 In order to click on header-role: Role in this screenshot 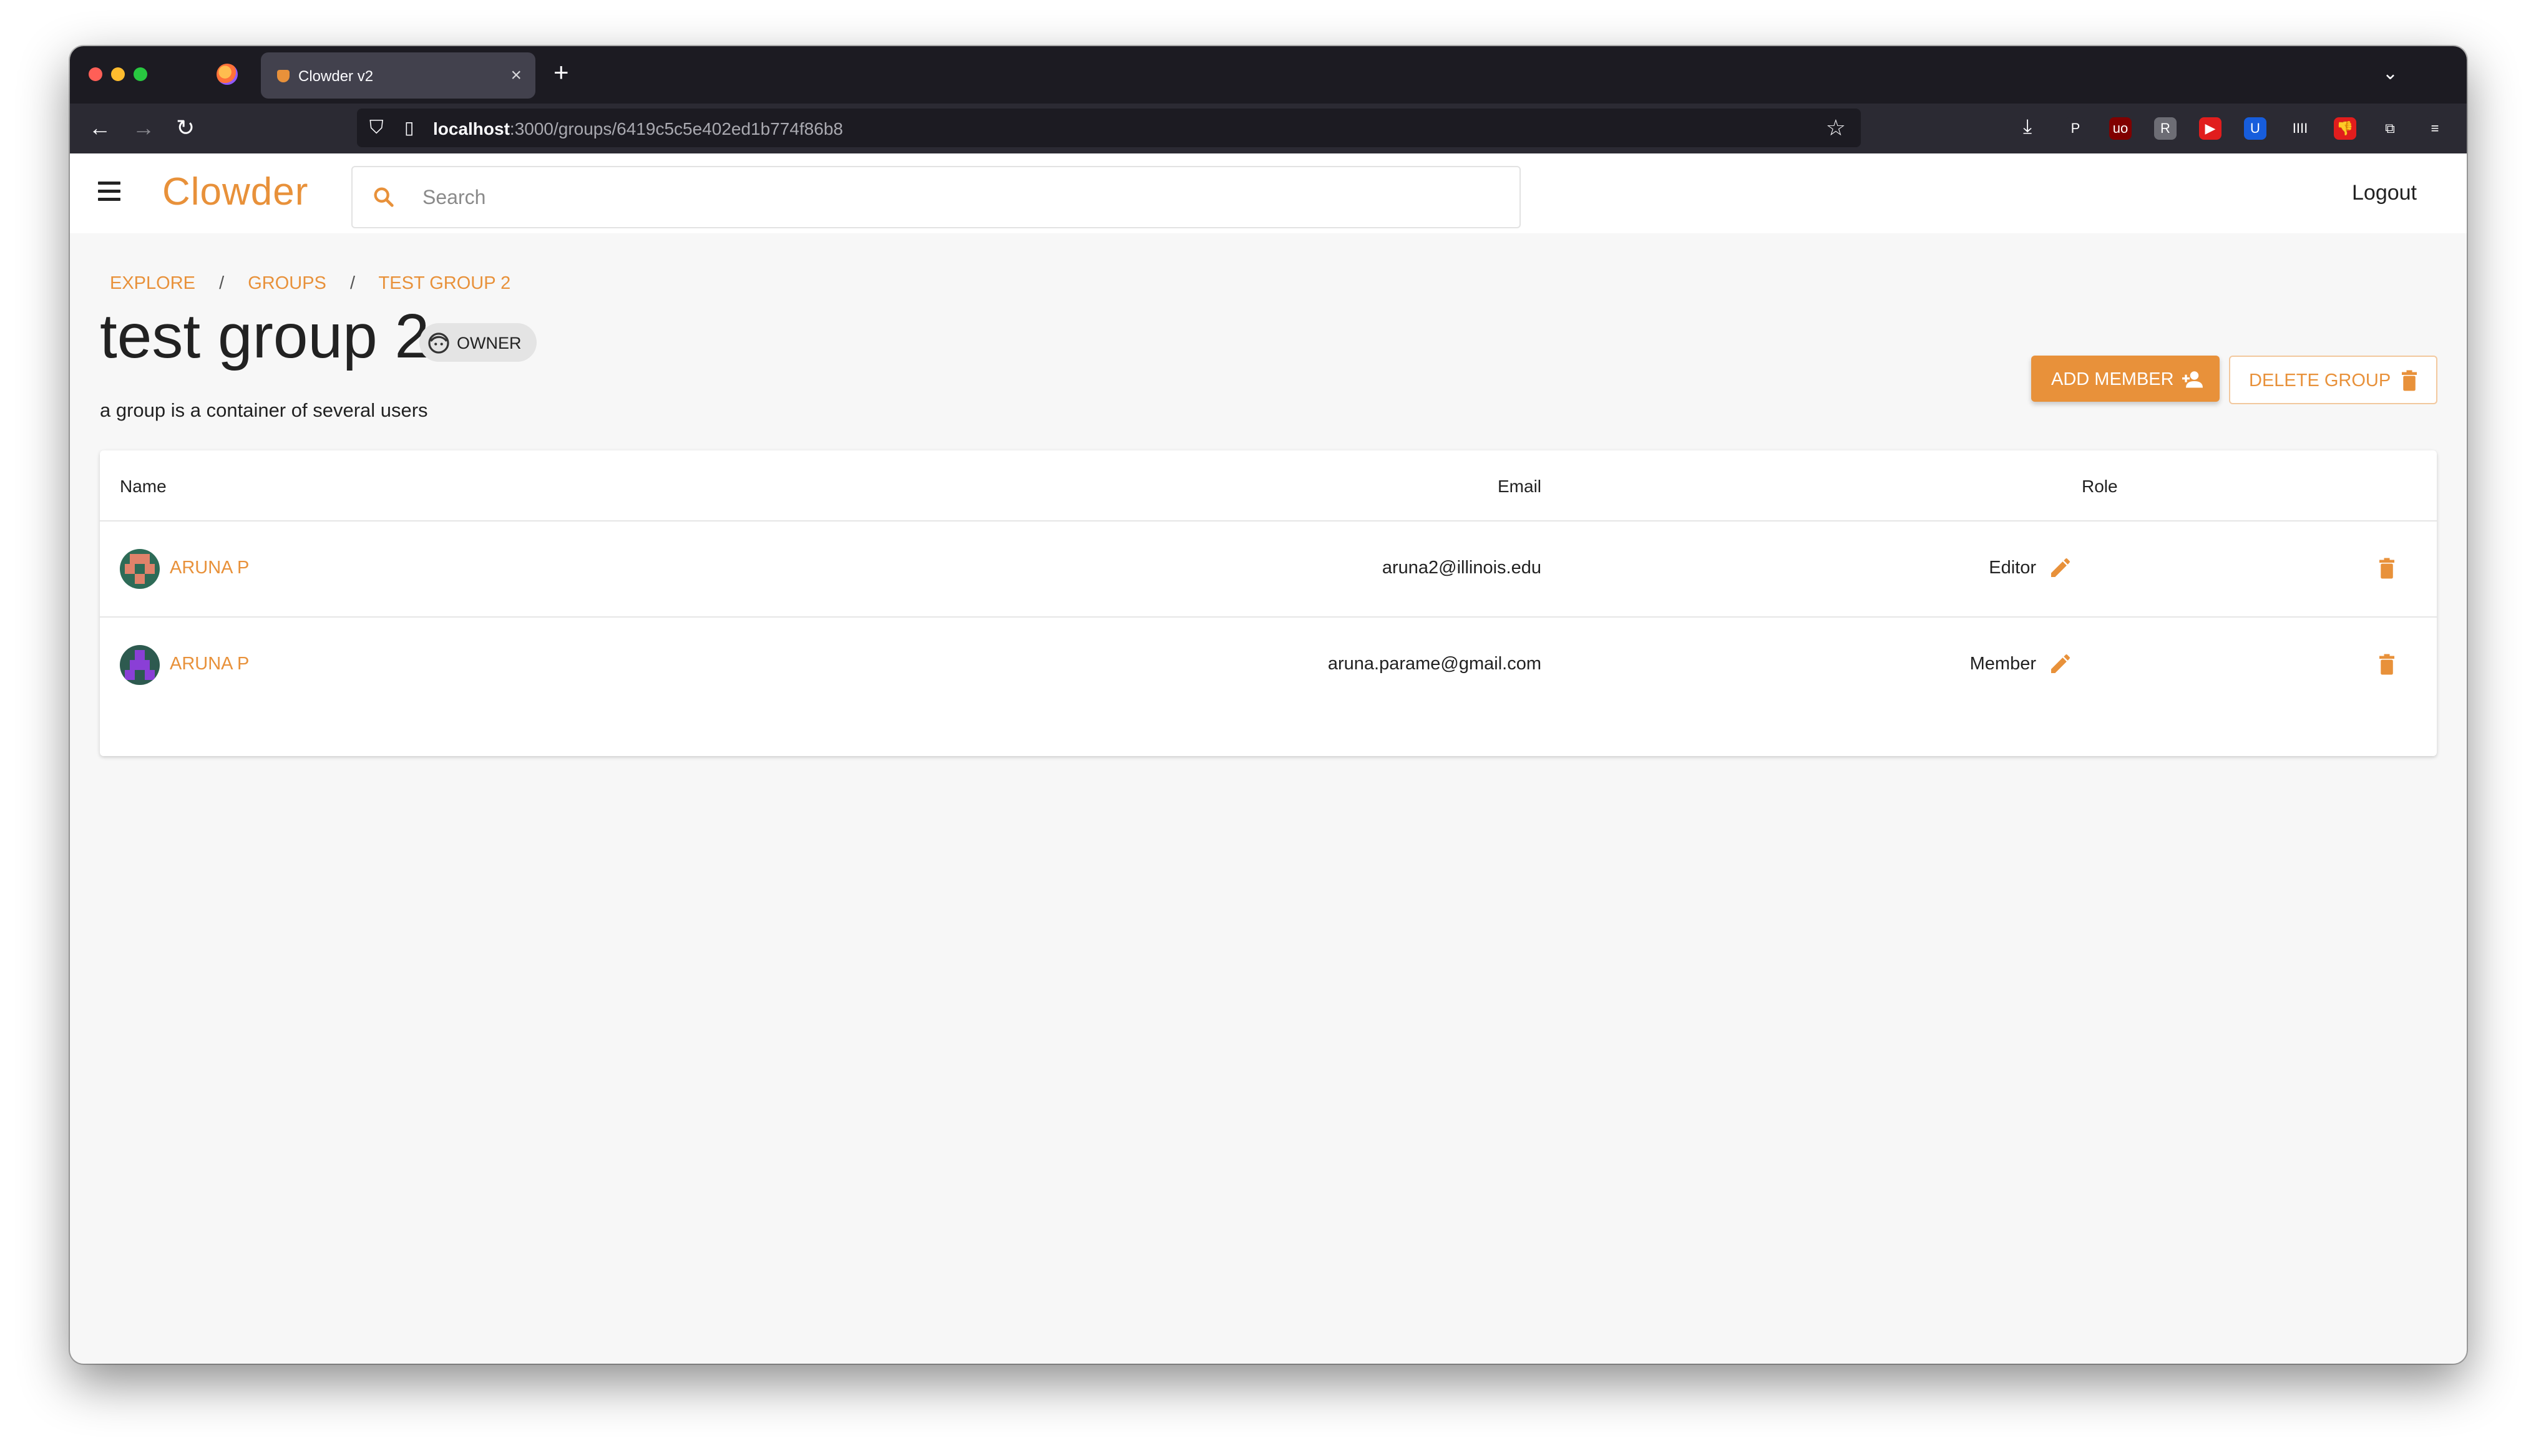, I will do `click(2100, 487)`.